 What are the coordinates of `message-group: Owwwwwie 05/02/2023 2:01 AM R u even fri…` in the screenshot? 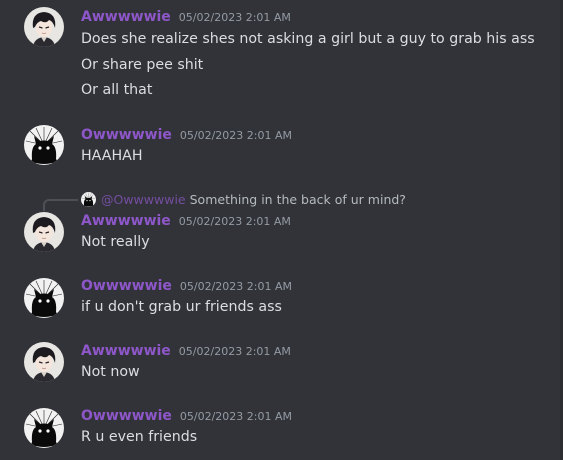 It's located at (280, 0).